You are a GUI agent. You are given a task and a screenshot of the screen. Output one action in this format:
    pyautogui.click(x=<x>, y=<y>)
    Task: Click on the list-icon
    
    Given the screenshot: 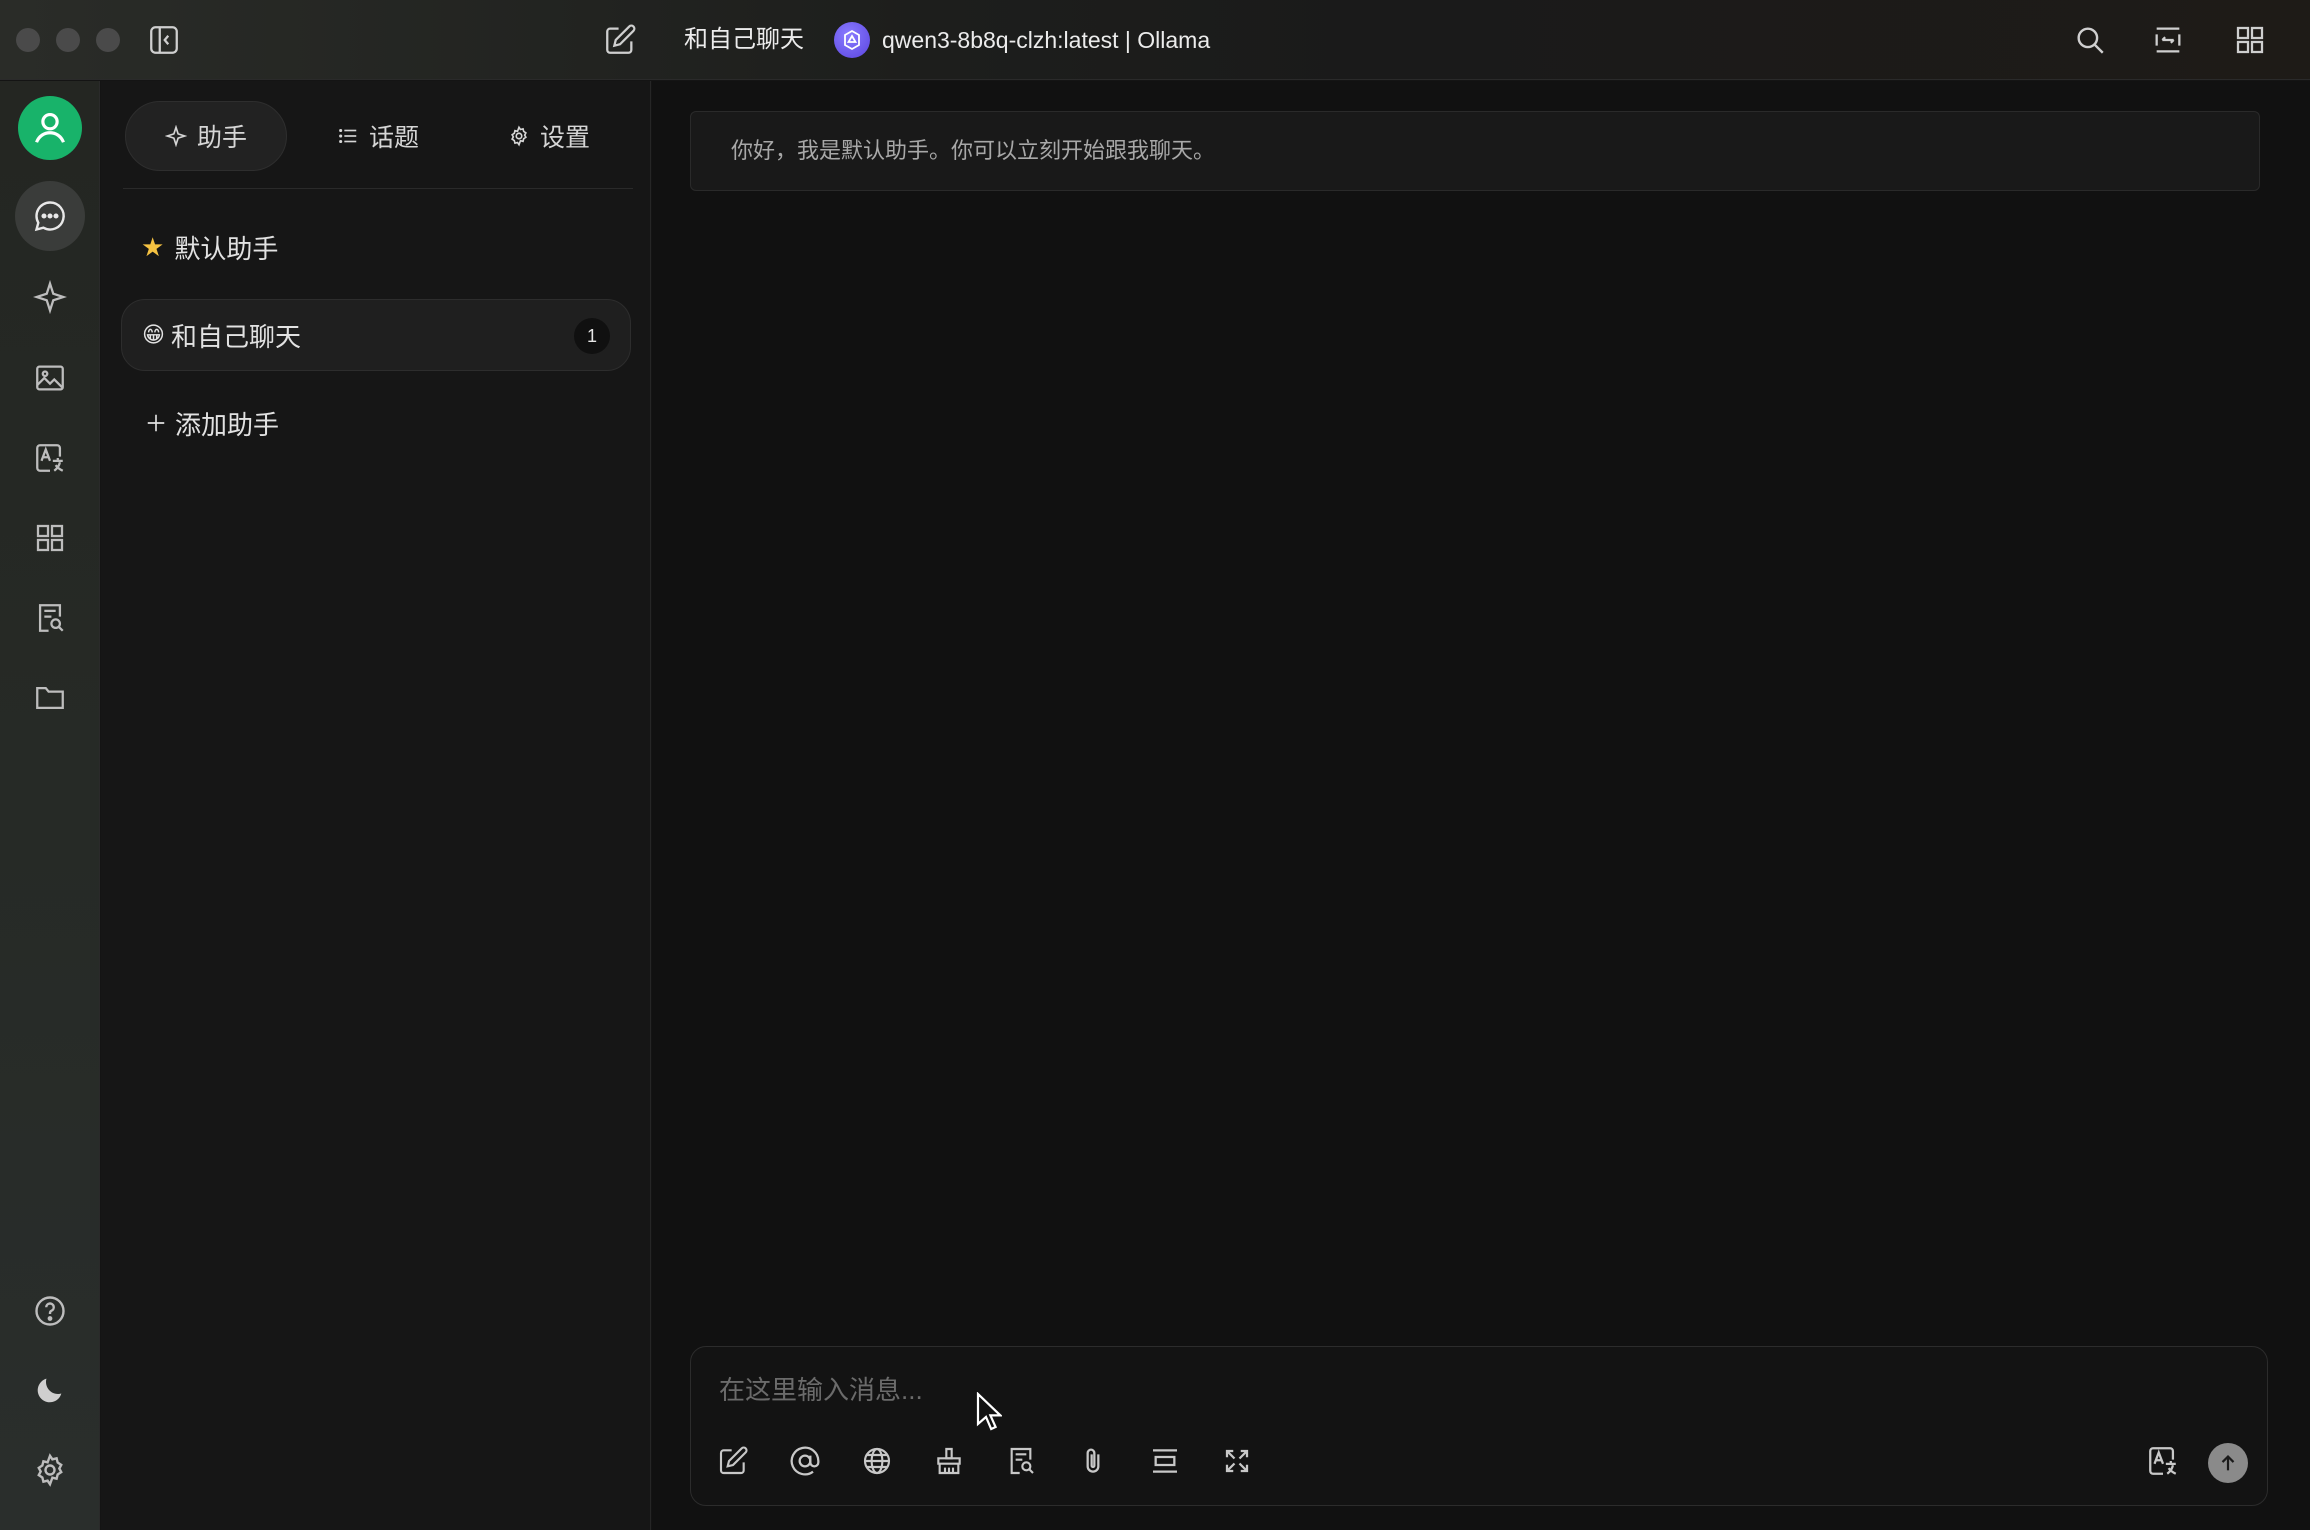 What is the action you would take?
    pyautogui.click(x=348, y=136)
    